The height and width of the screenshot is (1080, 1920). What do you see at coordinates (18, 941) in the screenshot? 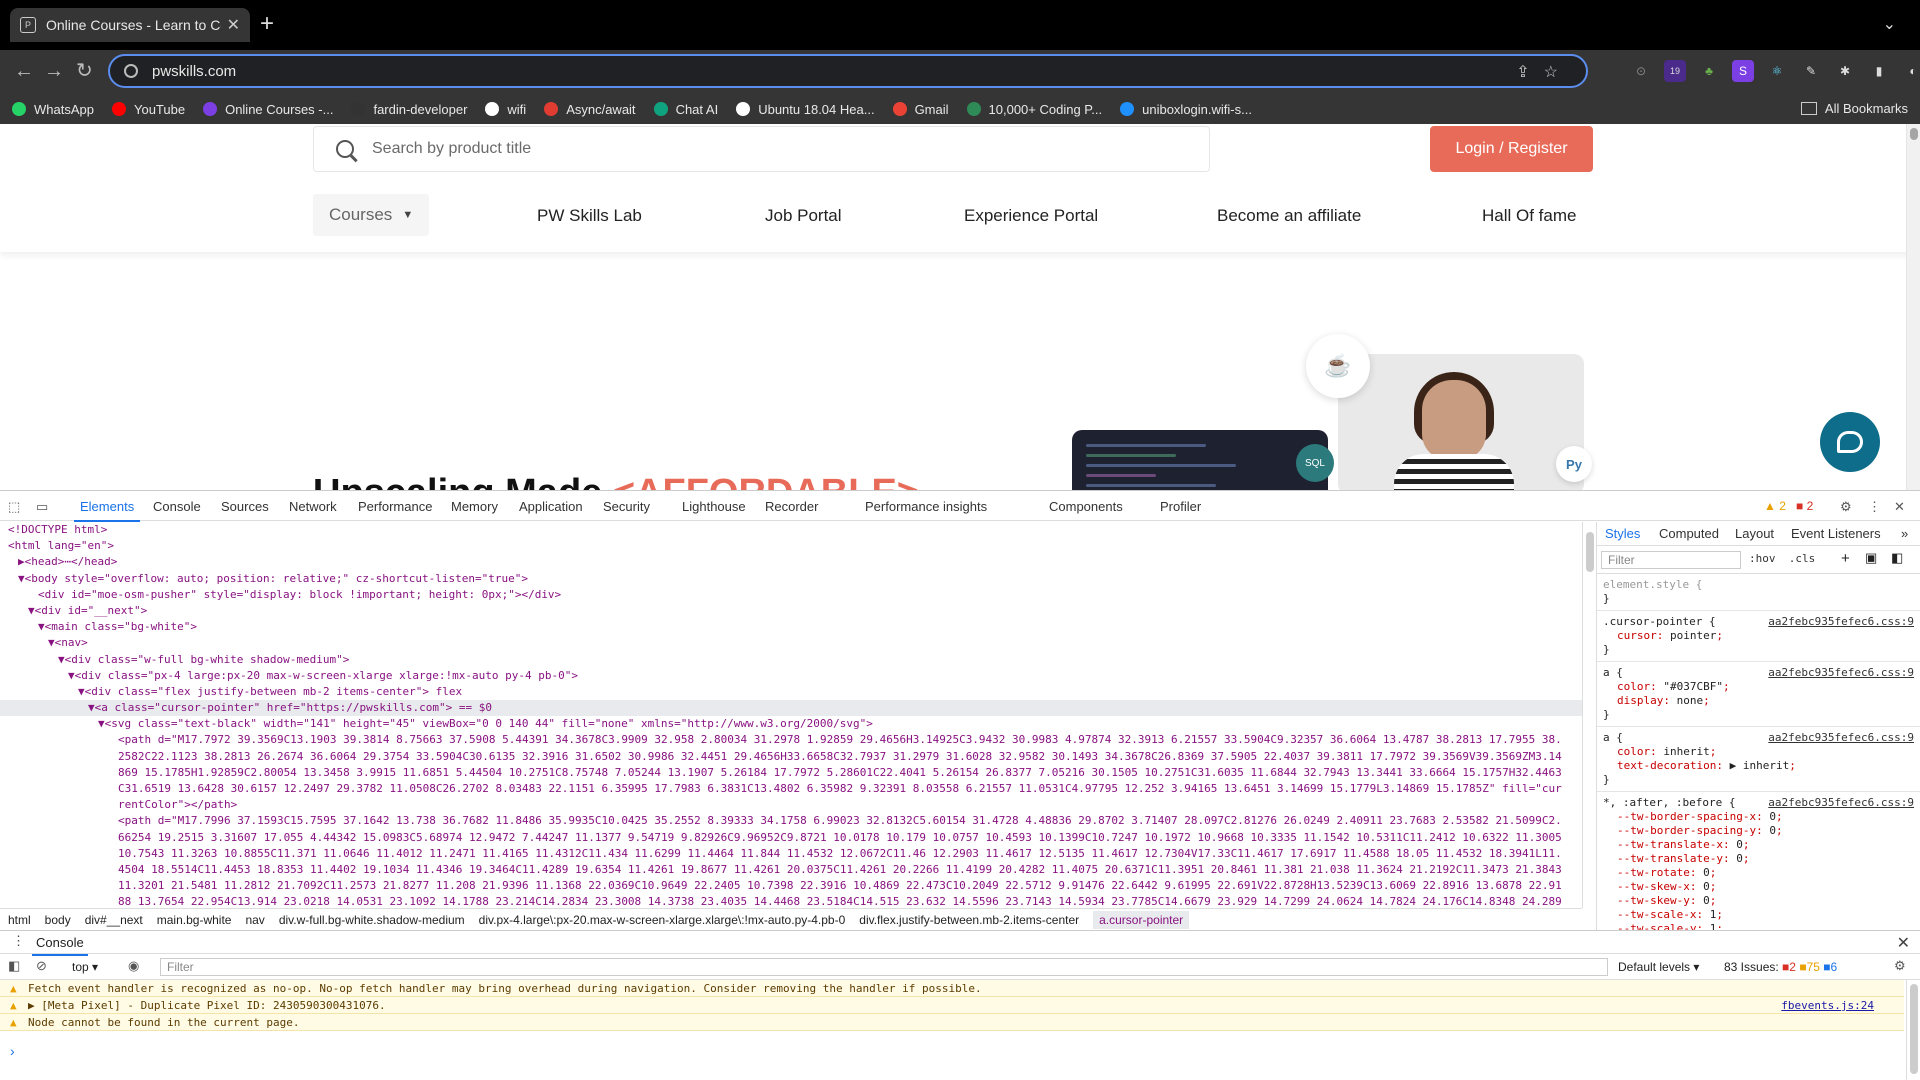
I see `drawer-menu-icon: ⋮` at bounding box center [18, 941].